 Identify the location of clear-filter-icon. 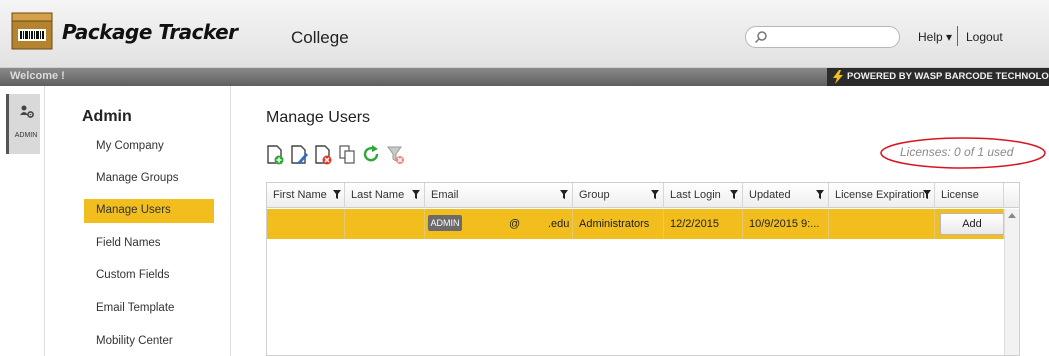
(396, 155).